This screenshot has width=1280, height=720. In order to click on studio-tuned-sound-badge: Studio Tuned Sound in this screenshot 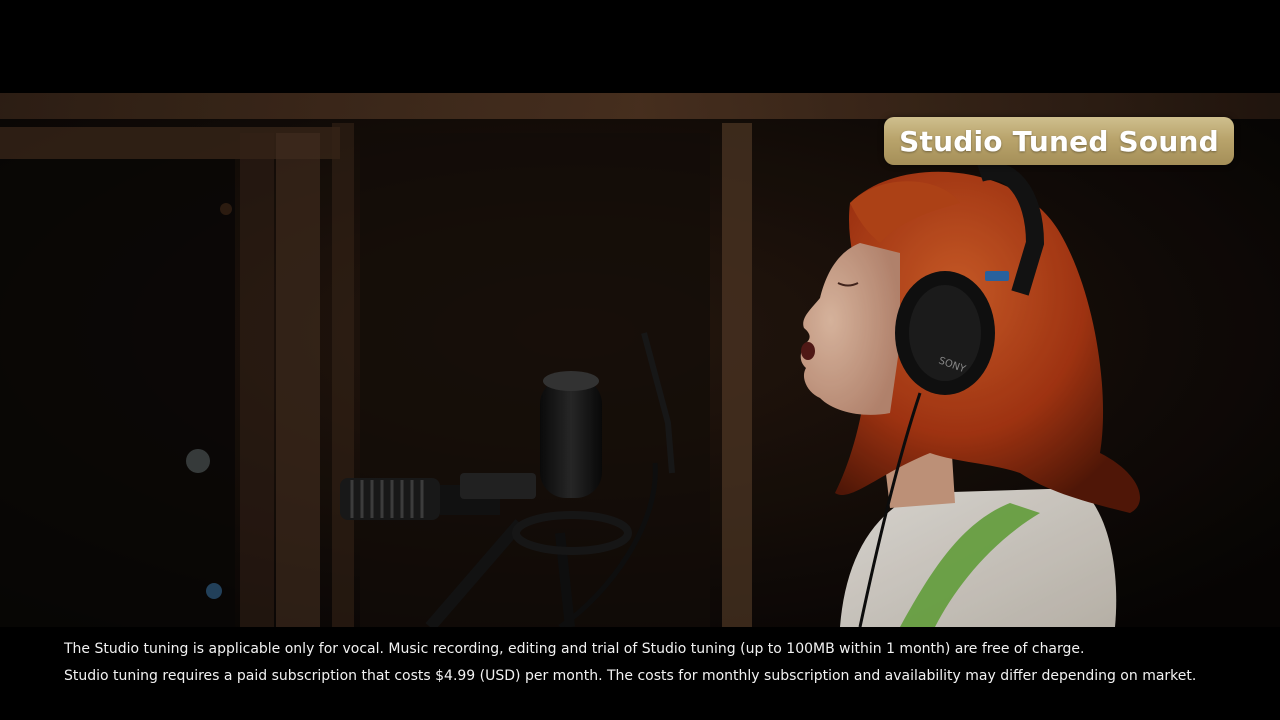, I will do `click(1059, 141)`.